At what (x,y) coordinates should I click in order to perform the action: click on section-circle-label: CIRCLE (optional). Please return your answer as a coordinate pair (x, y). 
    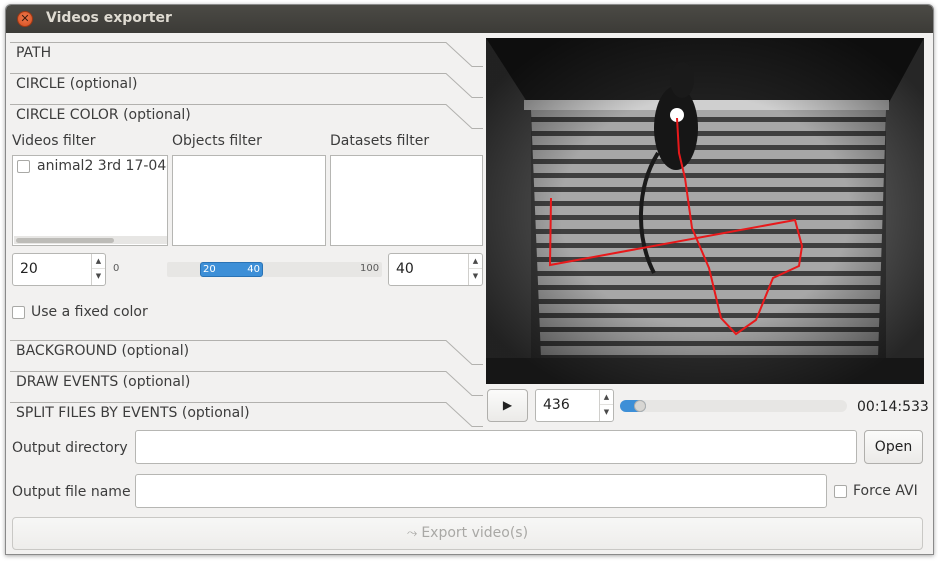
    Looking at the image, I should click on (77, 84).